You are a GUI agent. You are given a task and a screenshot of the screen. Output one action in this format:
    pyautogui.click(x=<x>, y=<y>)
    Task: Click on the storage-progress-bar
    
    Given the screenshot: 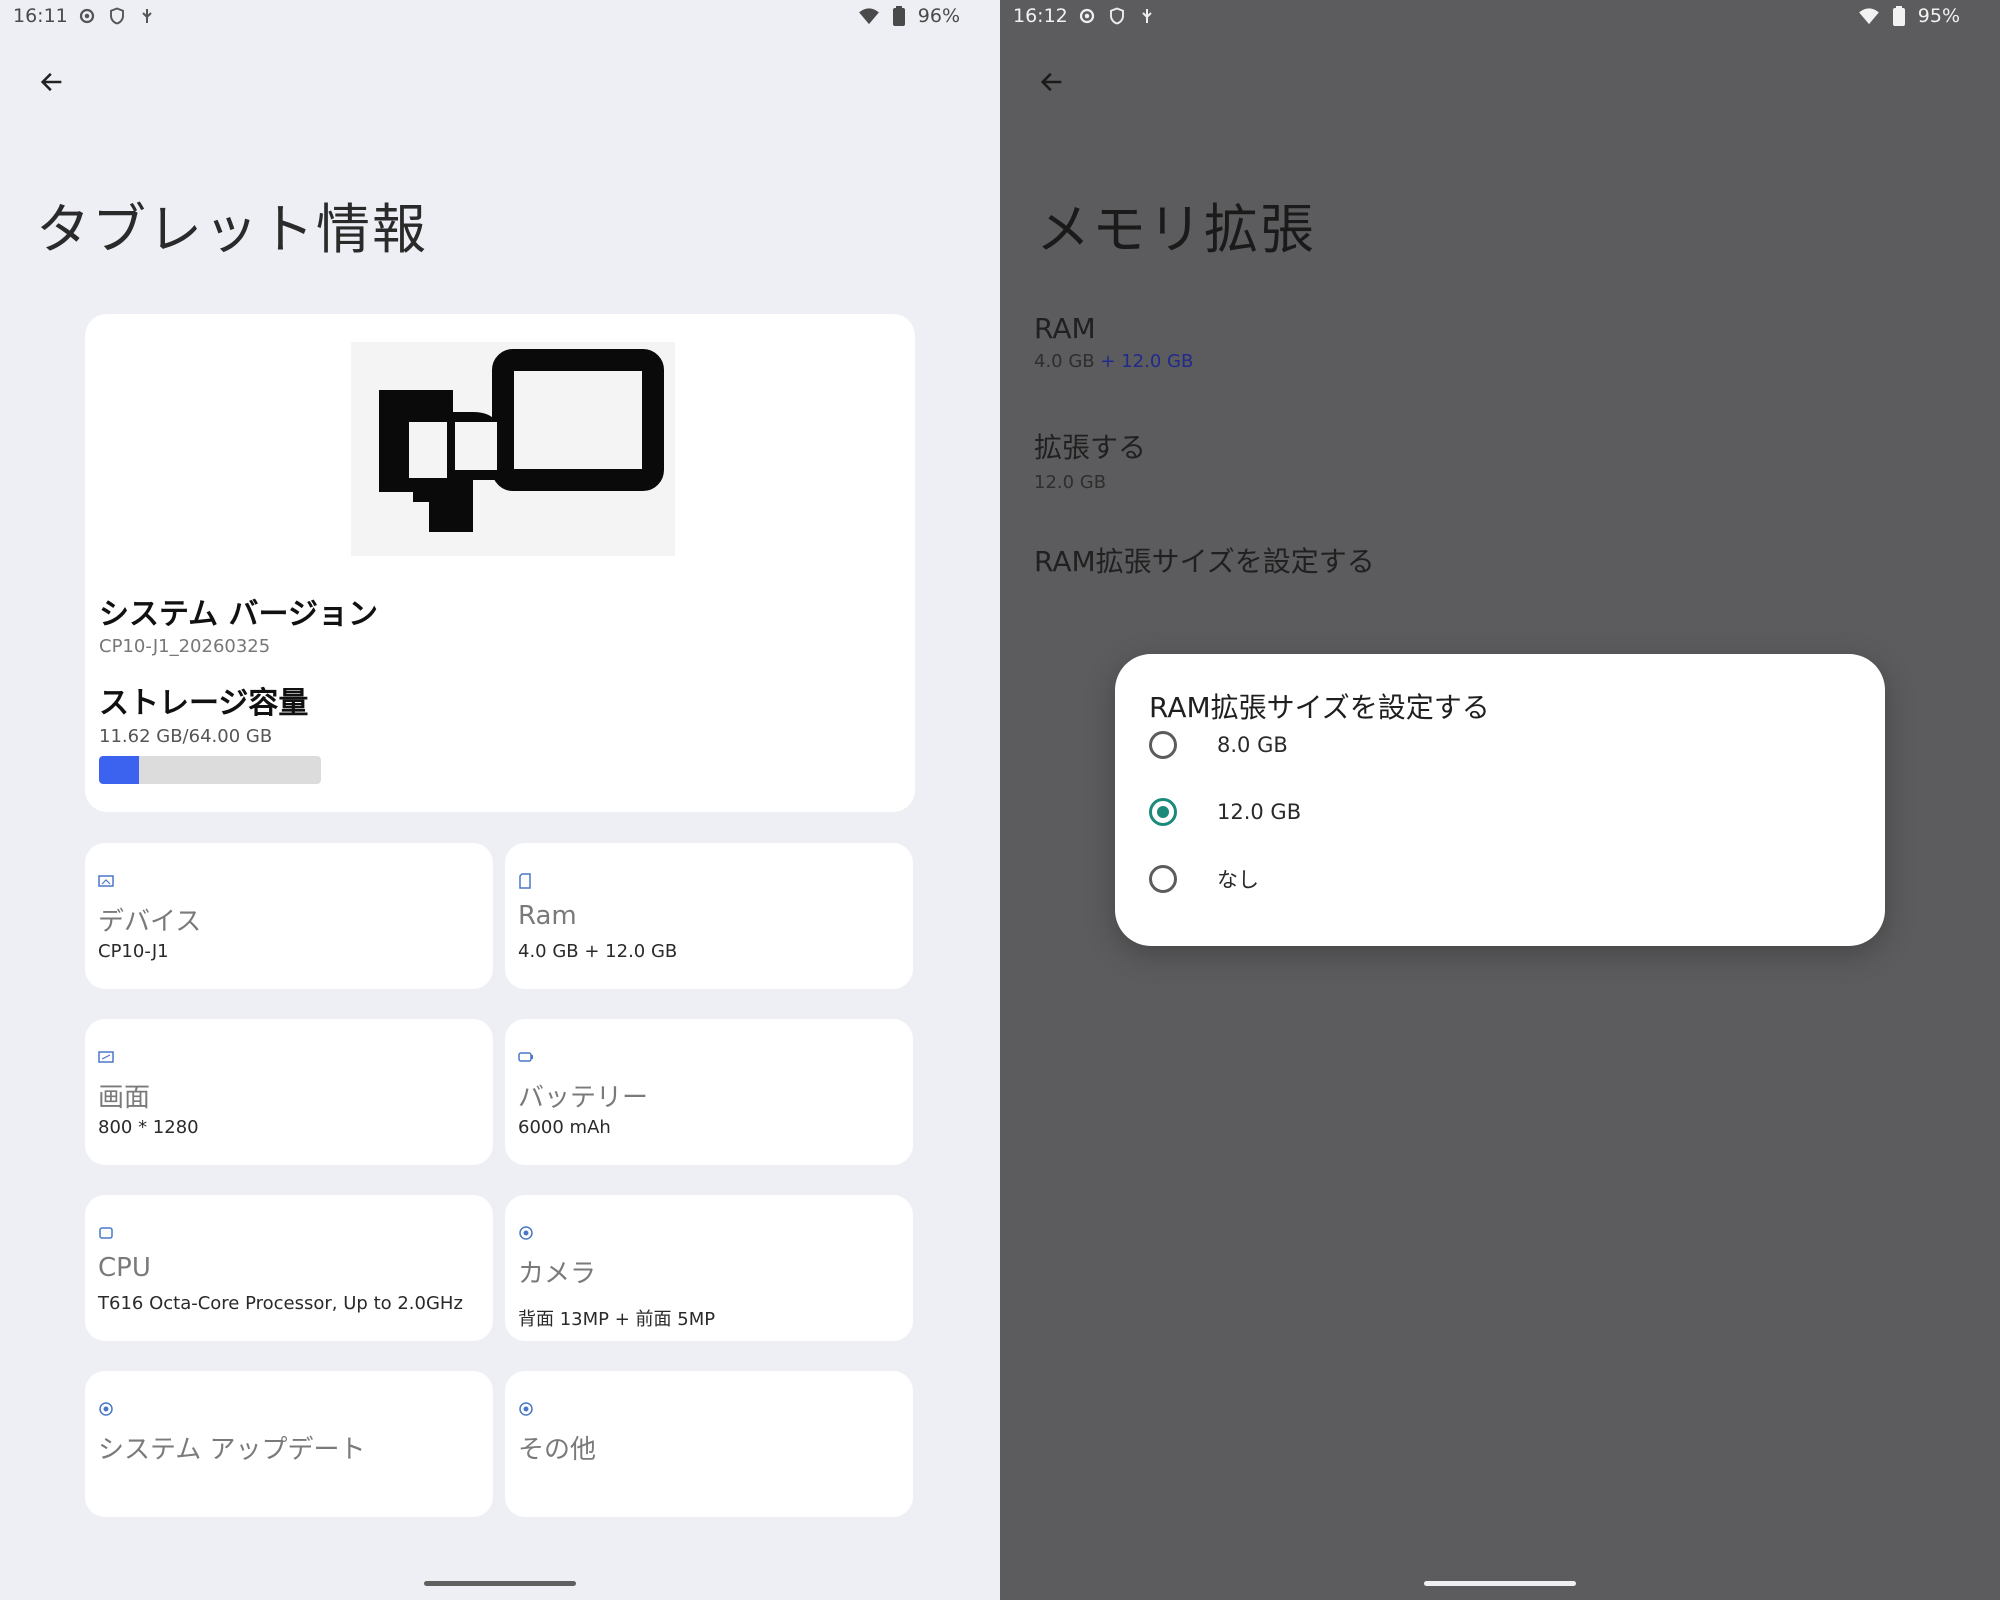 What is the action you would take?
    pyautogui.click(x=210, y=770)
    